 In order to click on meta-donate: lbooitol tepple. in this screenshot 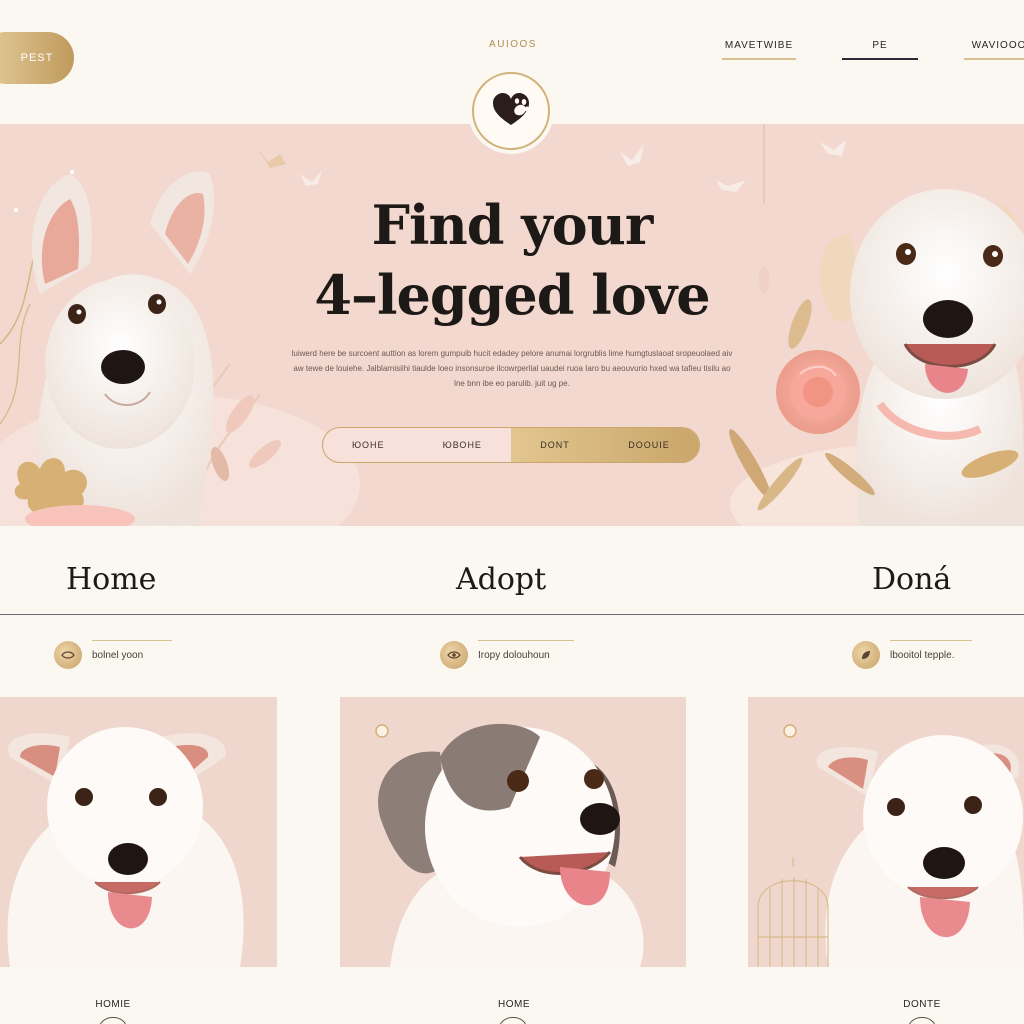, I will do `click(912, 655)`.